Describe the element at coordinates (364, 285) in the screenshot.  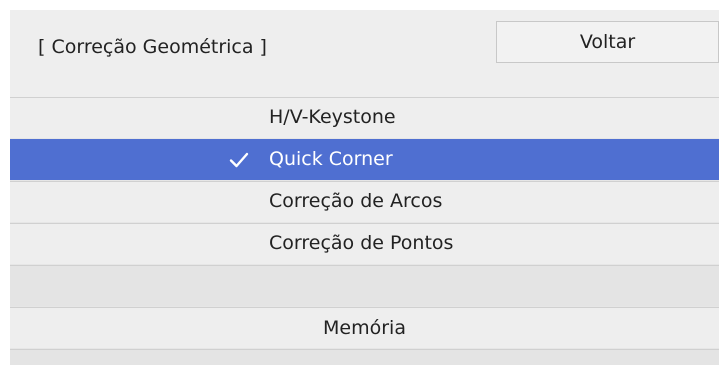
I see `spacer-row` at that location.